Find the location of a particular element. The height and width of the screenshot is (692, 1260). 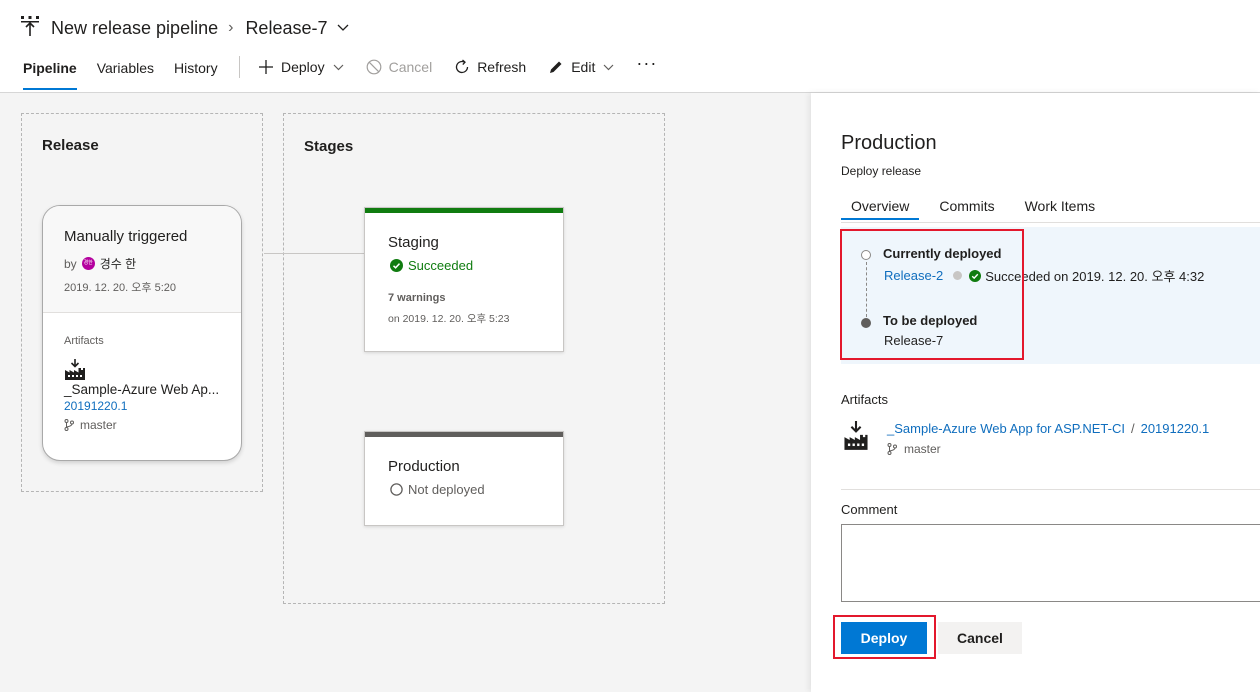

by-prefix: by is located at coordinates (70, 263).